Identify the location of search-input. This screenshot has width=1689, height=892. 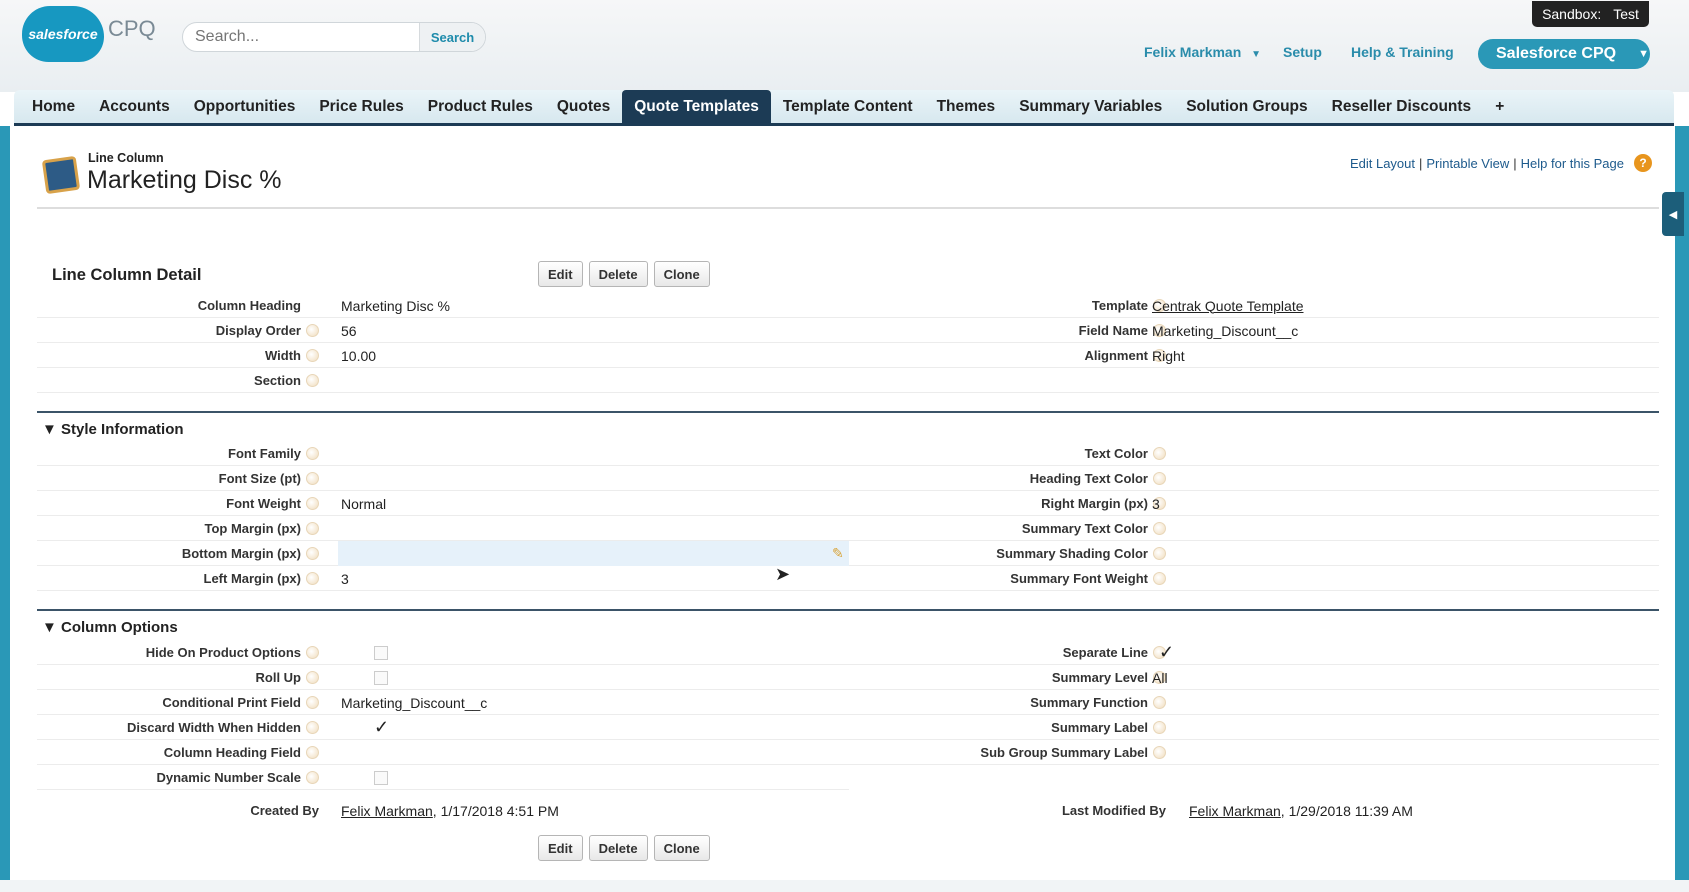
(301, 37).